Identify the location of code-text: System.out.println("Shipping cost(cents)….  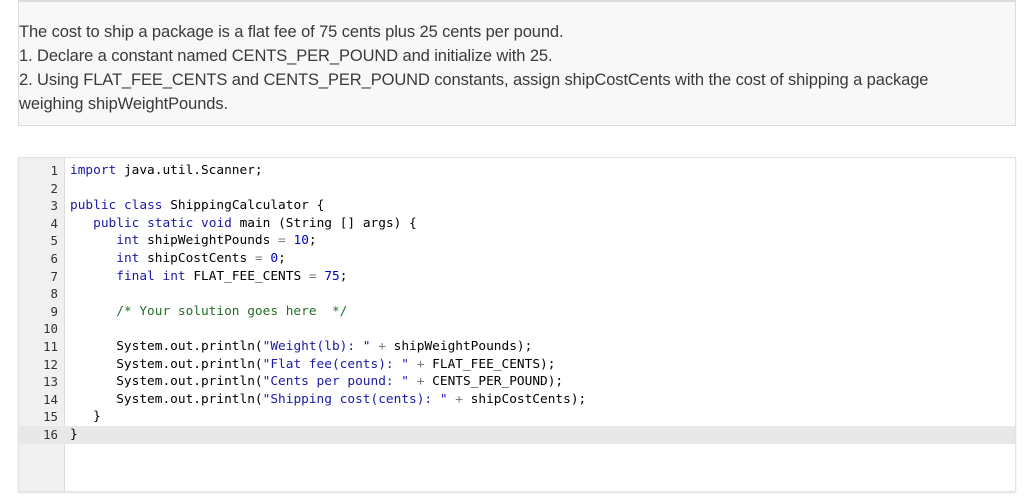
(328, 400).